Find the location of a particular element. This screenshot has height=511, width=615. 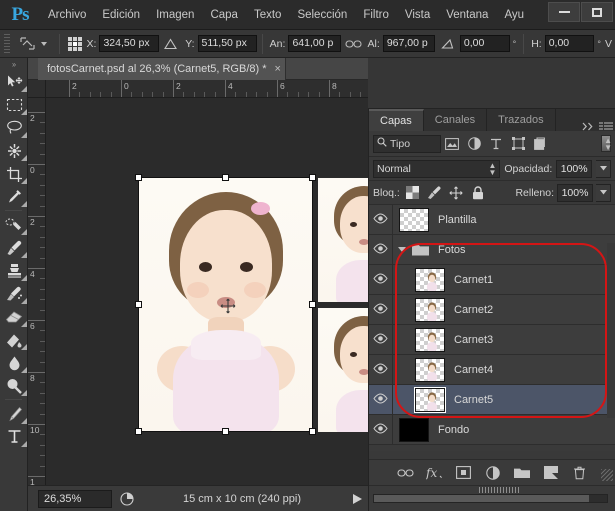

layer-style-button: fx is located at coordinates (434, 472).